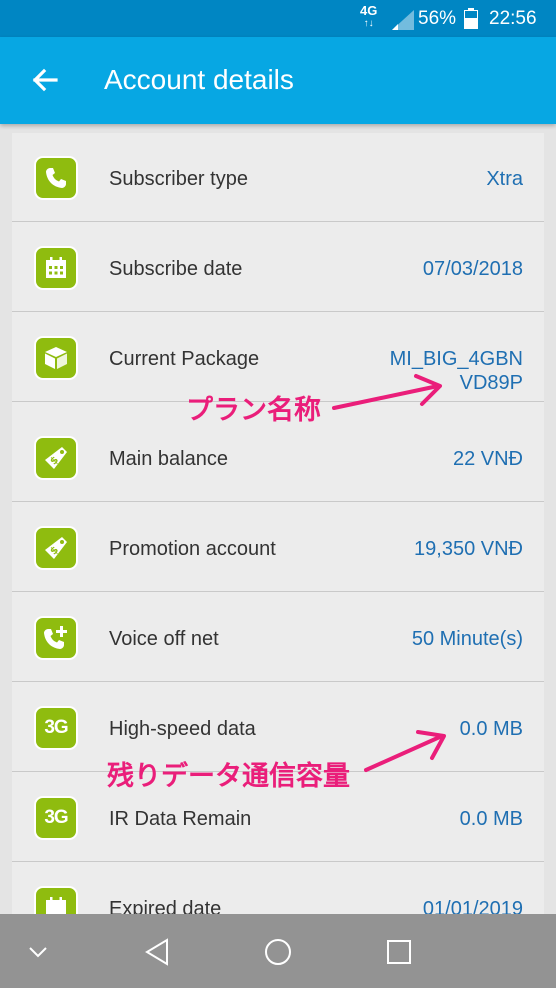 This screenshot has width=556, height=988. I want to click on list-item-promotion-account: $ Promotion account 19,350 VNĐ, so click(278, 547).